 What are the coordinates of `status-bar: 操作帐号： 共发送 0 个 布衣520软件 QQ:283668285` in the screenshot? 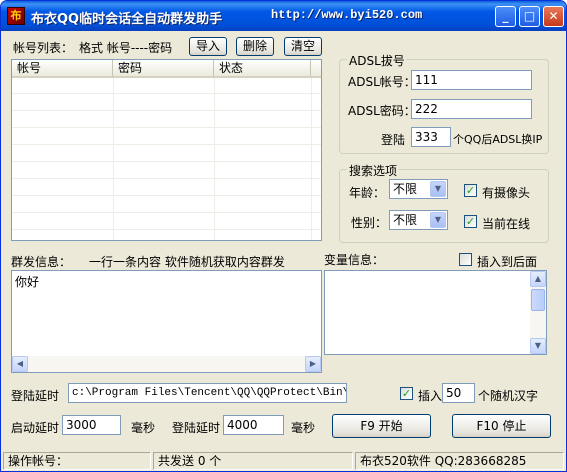 It's located at (283, 461).